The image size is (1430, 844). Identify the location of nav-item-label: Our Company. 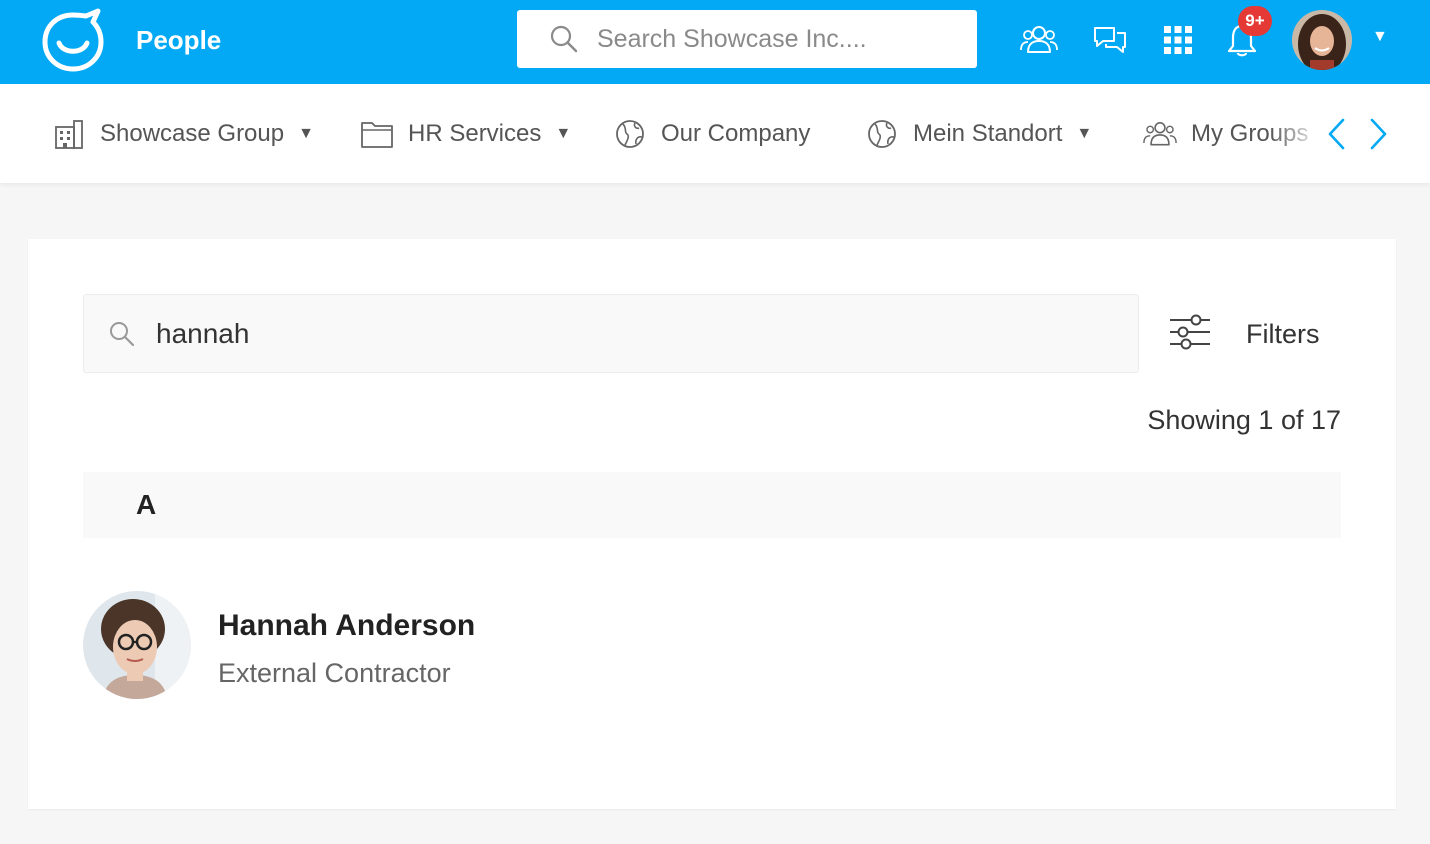
(736, 133).